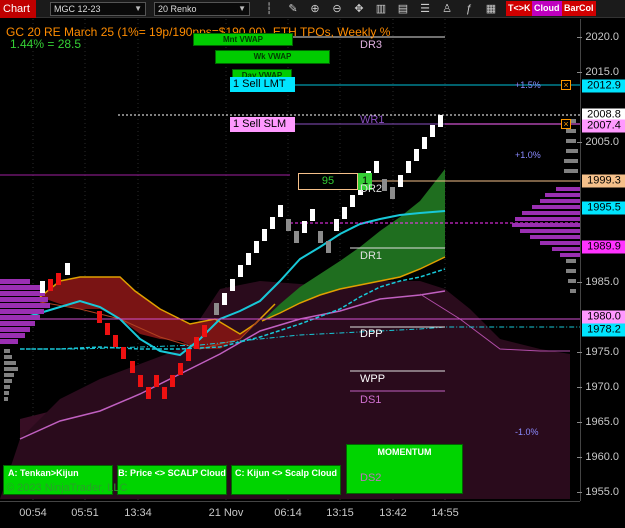 Image resolution: width=625 pixels, height=528 pixels. I want to click on indicators-icon: ƒ, so click(469, 9).